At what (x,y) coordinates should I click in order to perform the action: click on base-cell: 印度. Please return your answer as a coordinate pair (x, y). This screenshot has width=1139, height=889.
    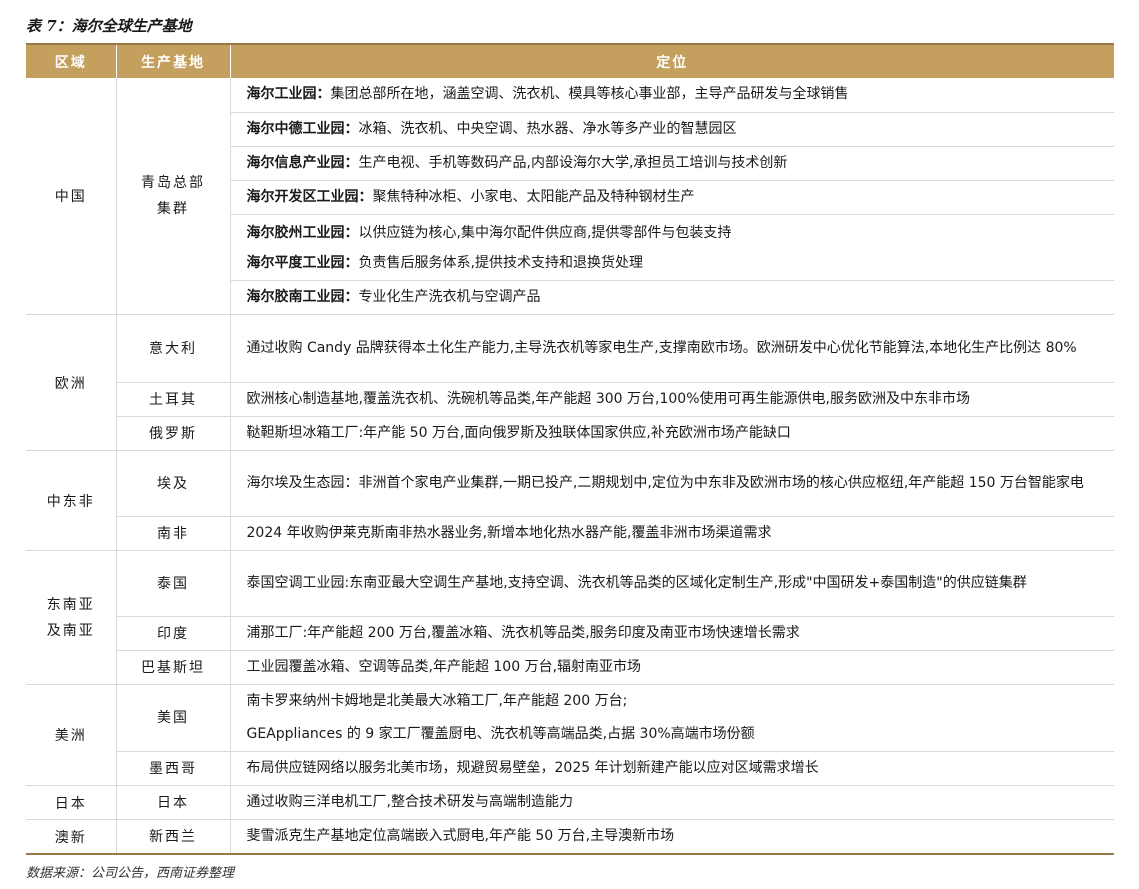
    Looking at the image, I should click on (173, 633).